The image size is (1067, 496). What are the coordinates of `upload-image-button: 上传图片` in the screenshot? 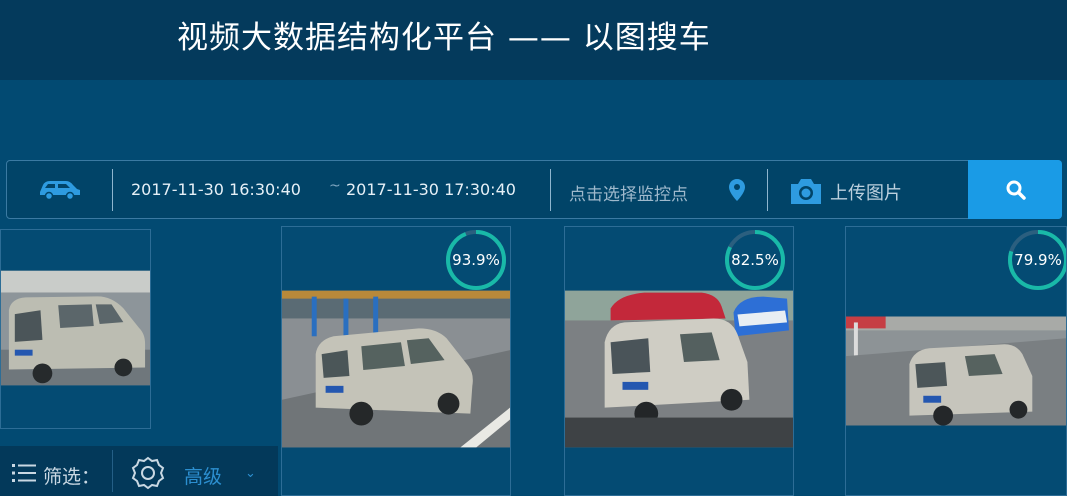 It's located at (866, 192).